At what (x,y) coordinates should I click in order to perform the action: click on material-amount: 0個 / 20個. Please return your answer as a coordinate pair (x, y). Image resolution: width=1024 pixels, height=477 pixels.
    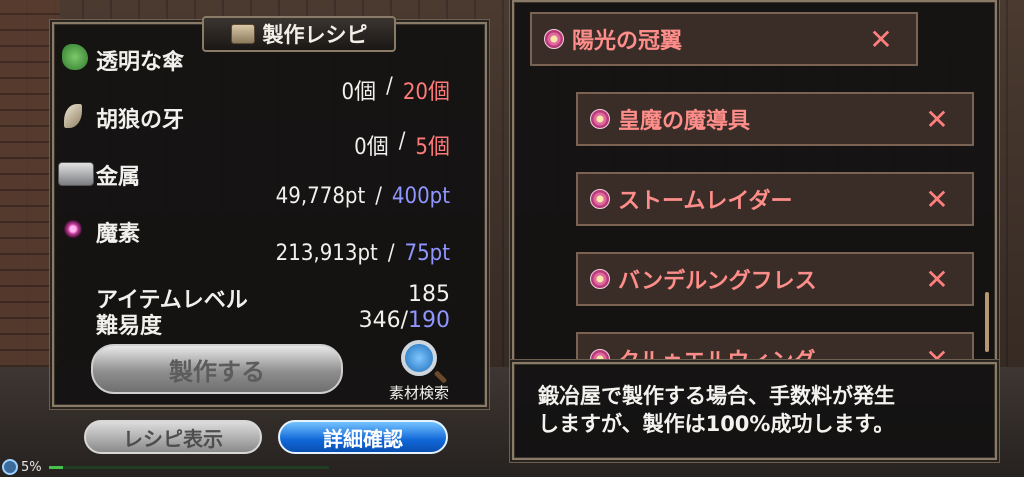
    Looking at the image, I should click on (396, 90).